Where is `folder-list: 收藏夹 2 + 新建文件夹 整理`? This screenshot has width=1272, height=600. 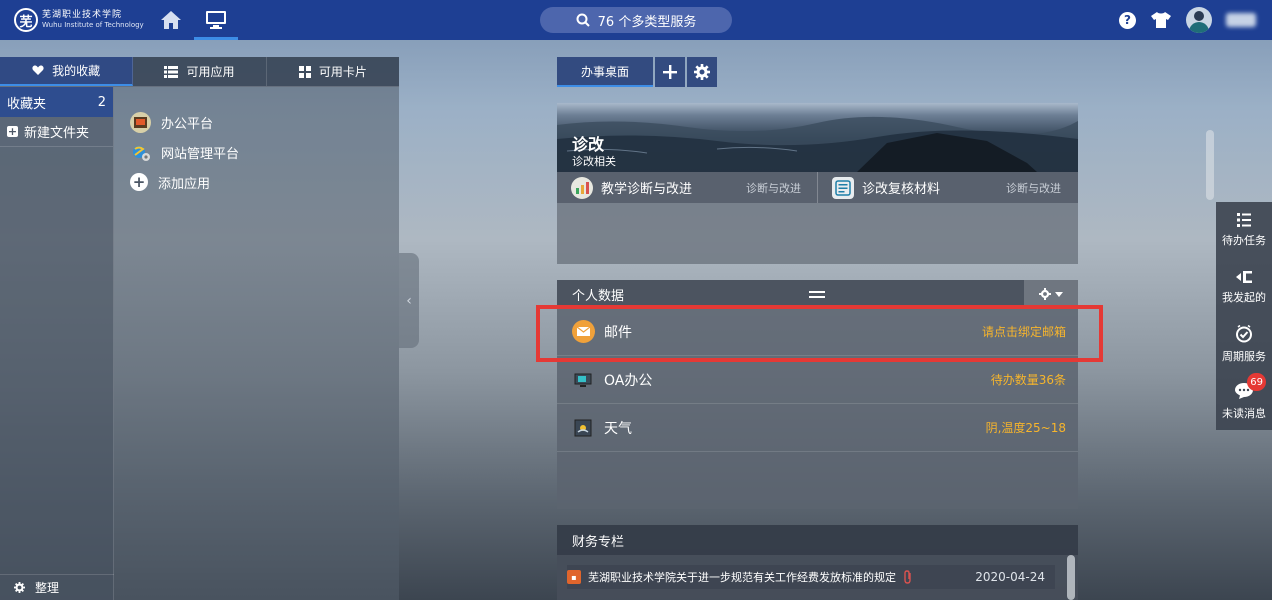 folder-list: 收藏夹 2 + 新建文件夹 整理 is located at coordinates (57, 343).